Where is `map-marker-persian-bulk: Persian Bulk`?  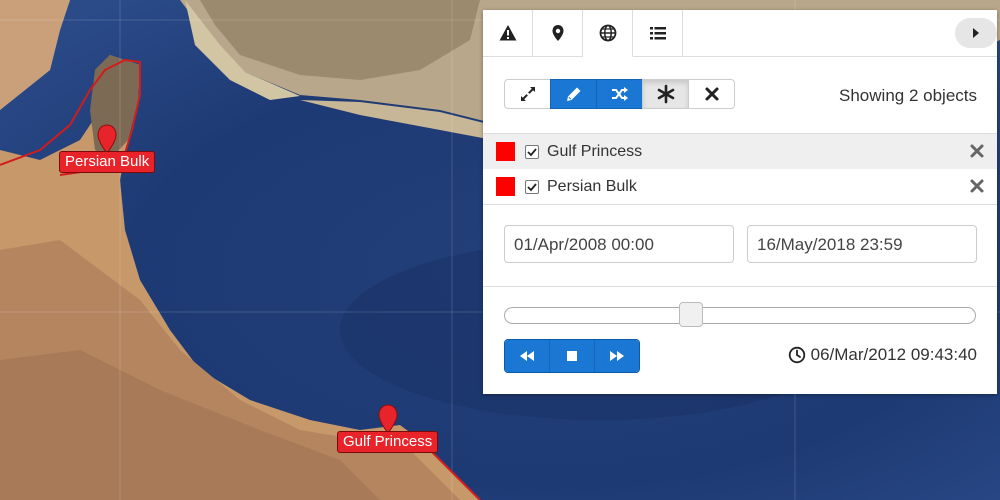 map-marker-persian-bulk: Persian Bulk is located at coordinates (107, 148).